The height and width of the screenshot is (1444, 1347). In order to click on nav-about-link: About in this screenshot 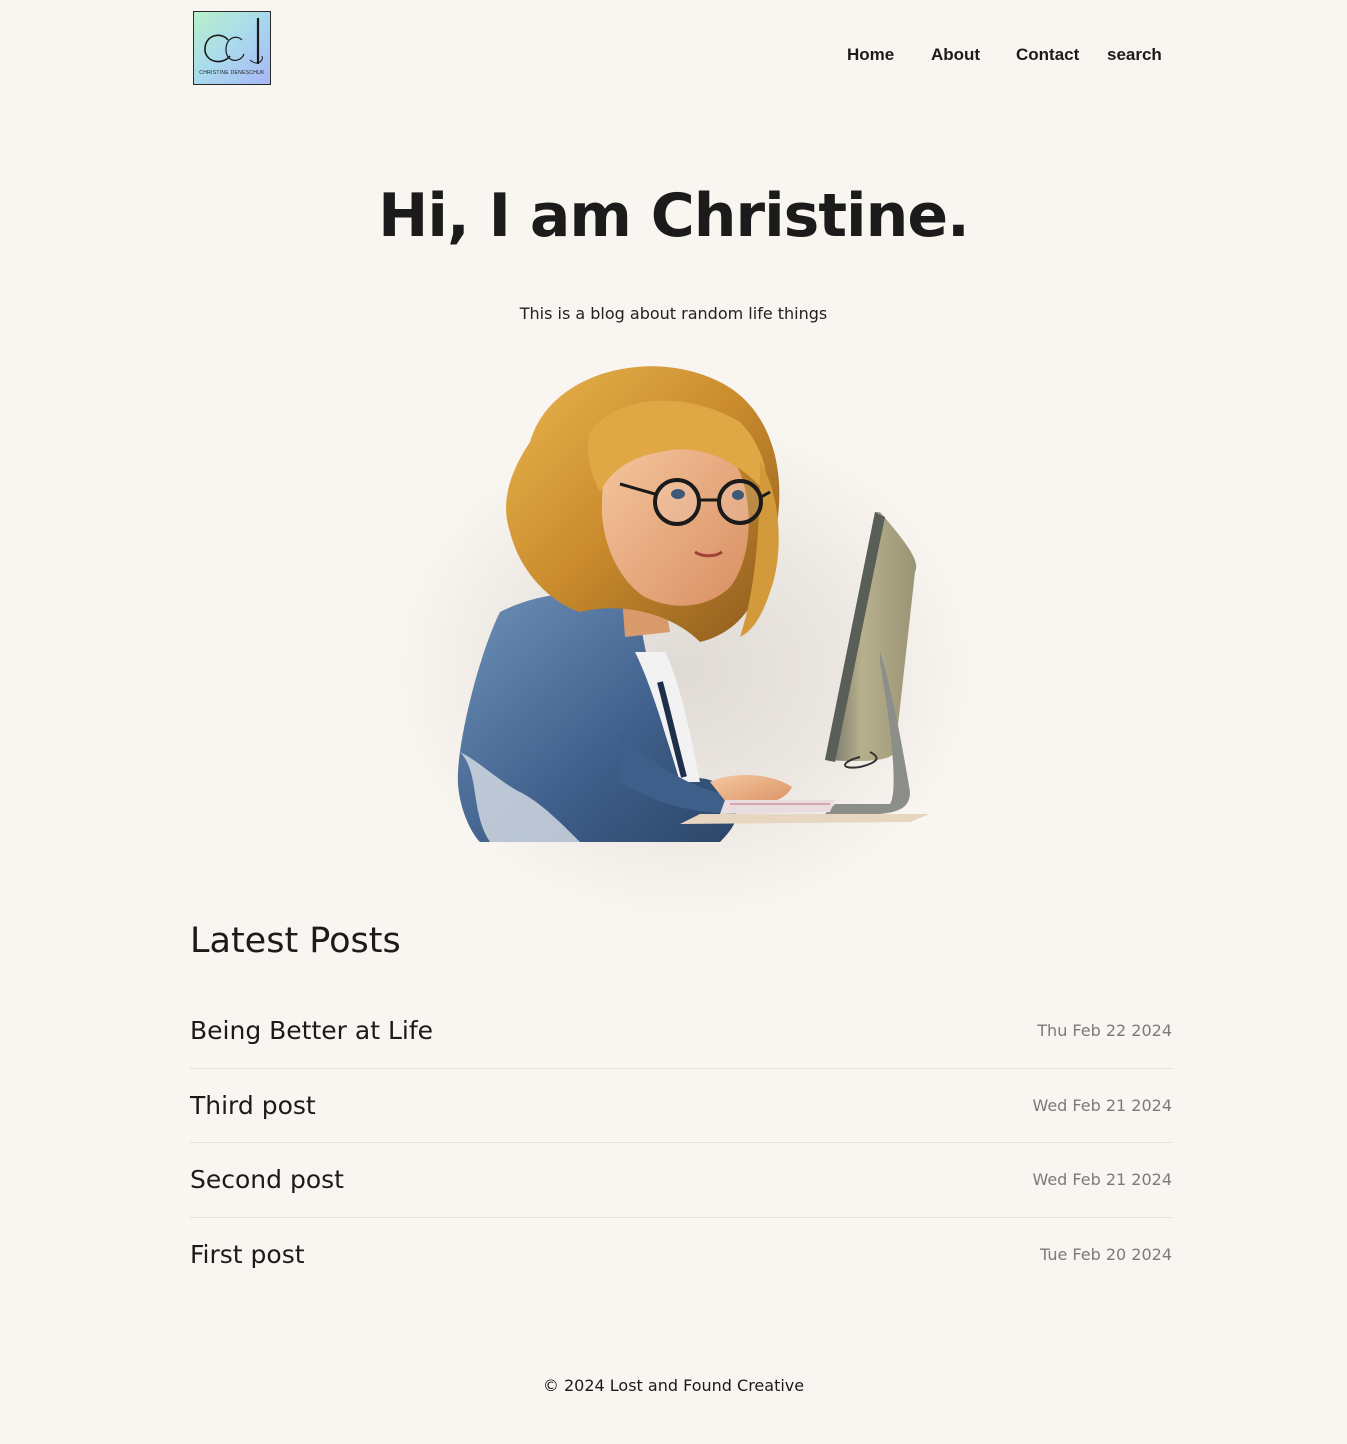, I will do `click(955, 55)`.